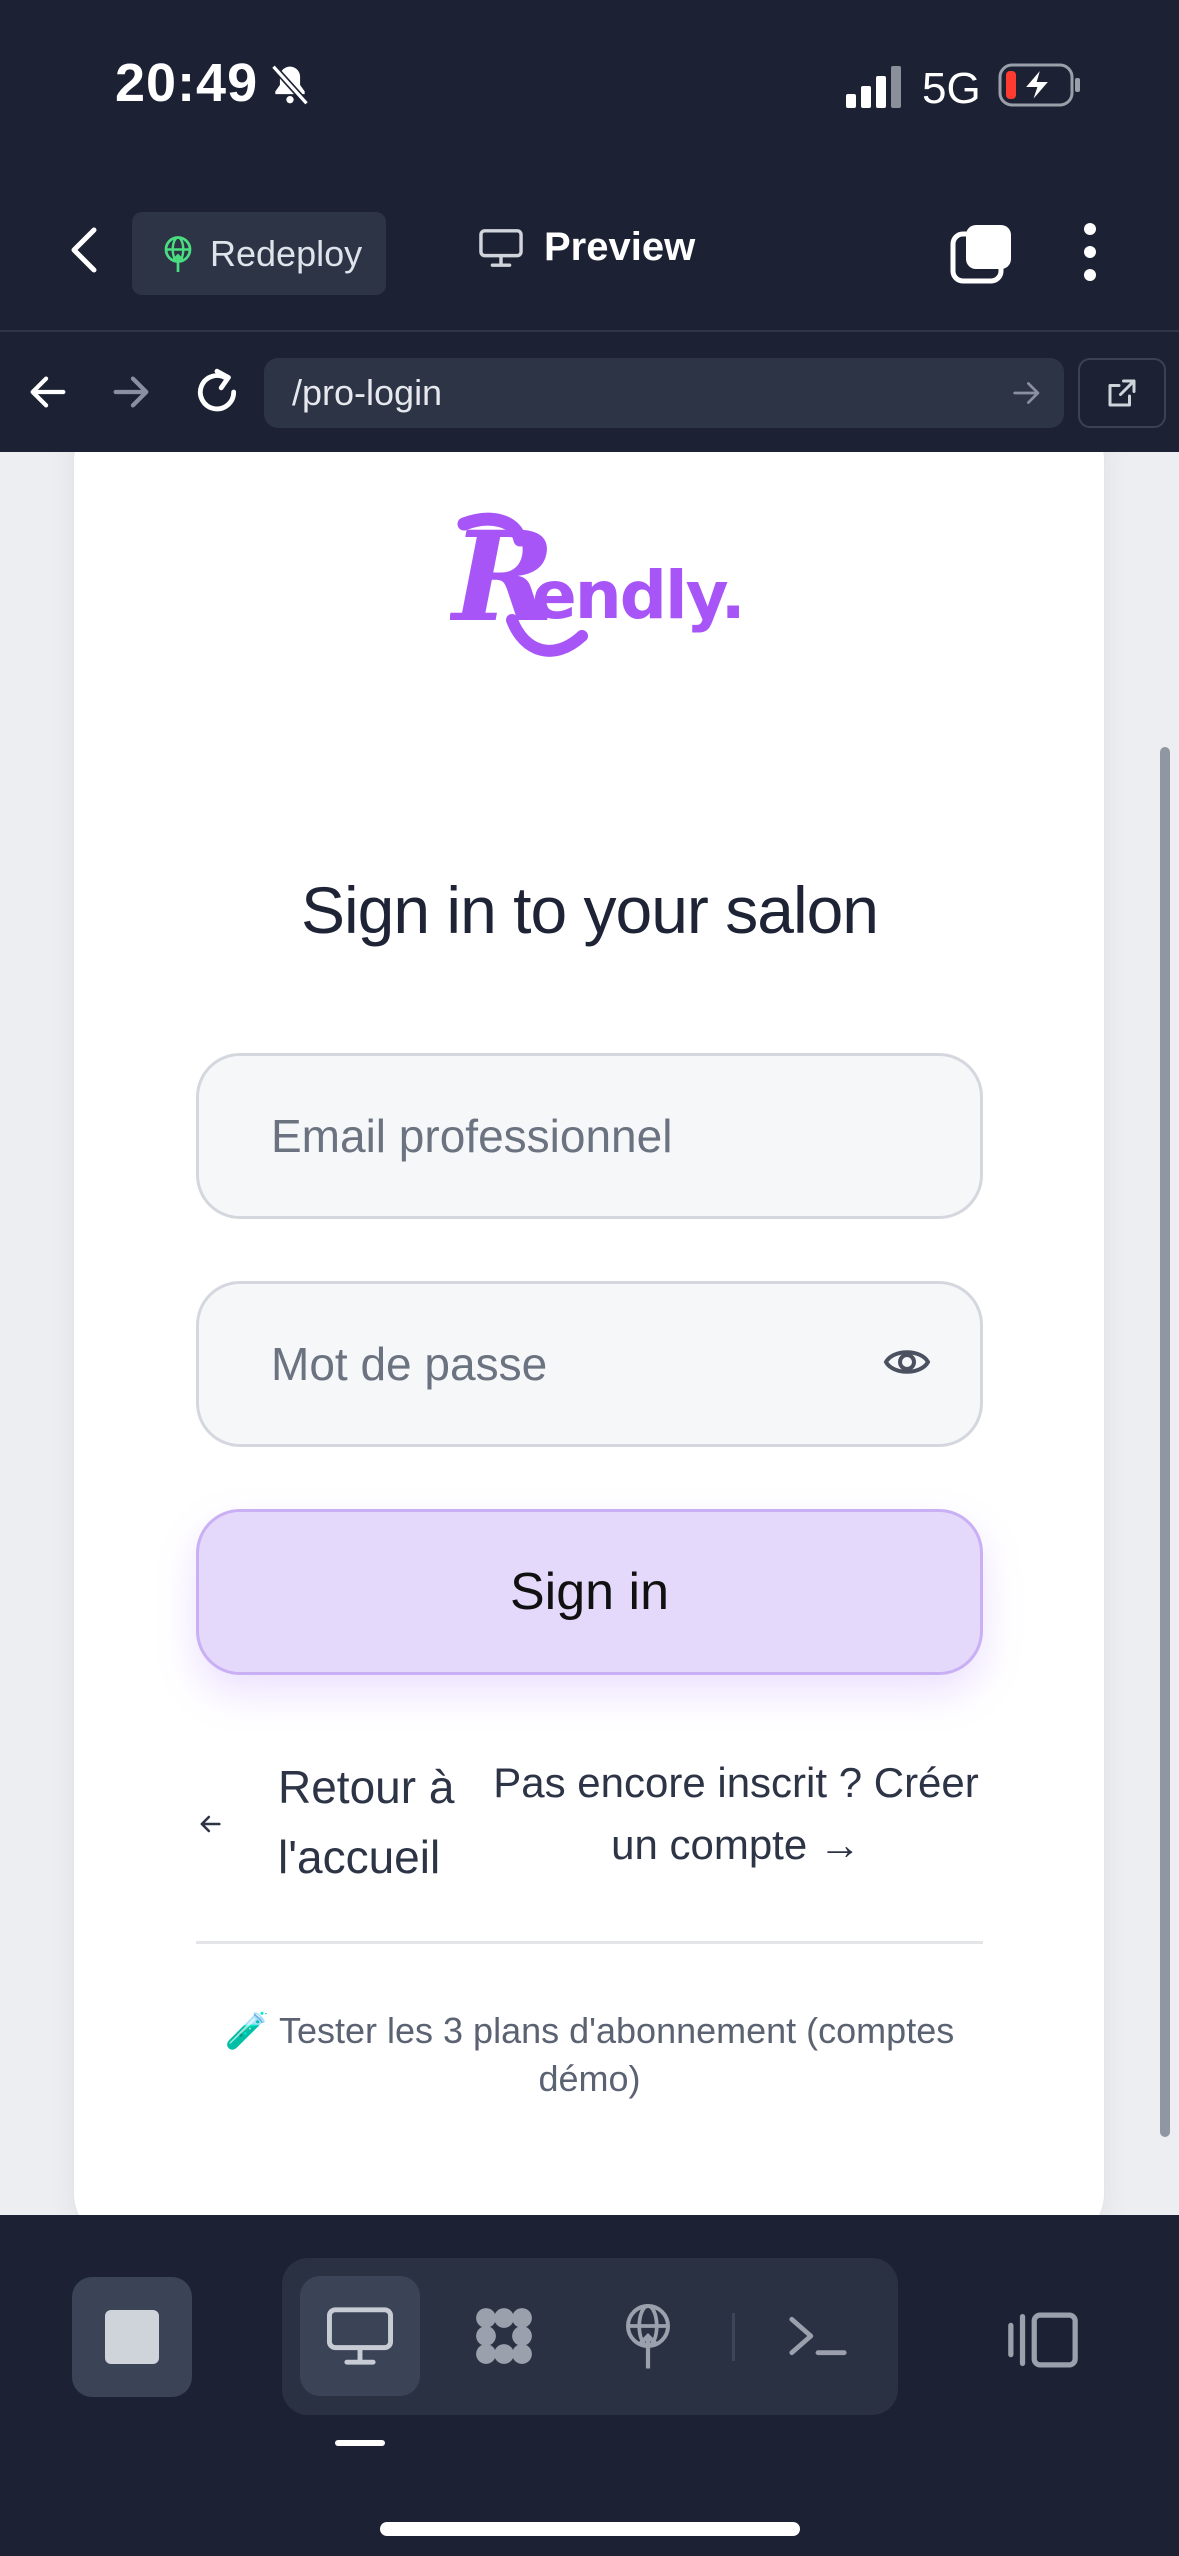  What do you see at coordinates (378, 1822) in the screenshot?
I see `back-home-link: Retour à l'accueil` at bounding box center [378, 1822].